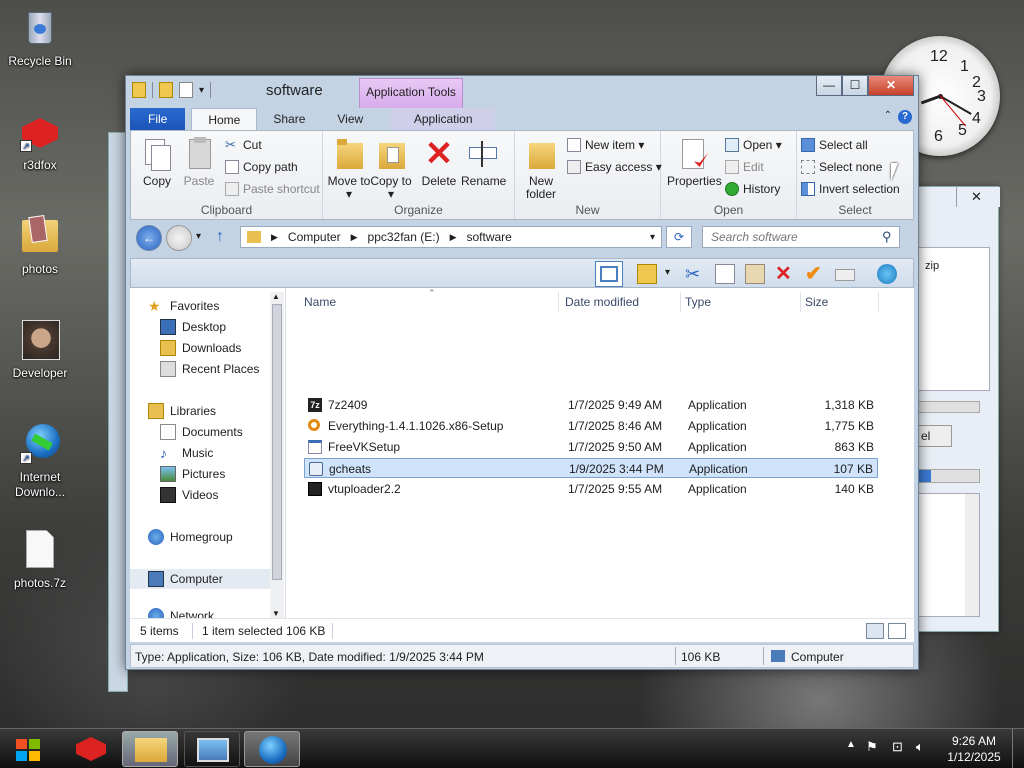 The height and width of the screenshot is (768, 1024). What do you see at coordinates (90, 749) in the screenshot?
I see `taskbar-r3dfox-button` at bounding box center [90, 749].